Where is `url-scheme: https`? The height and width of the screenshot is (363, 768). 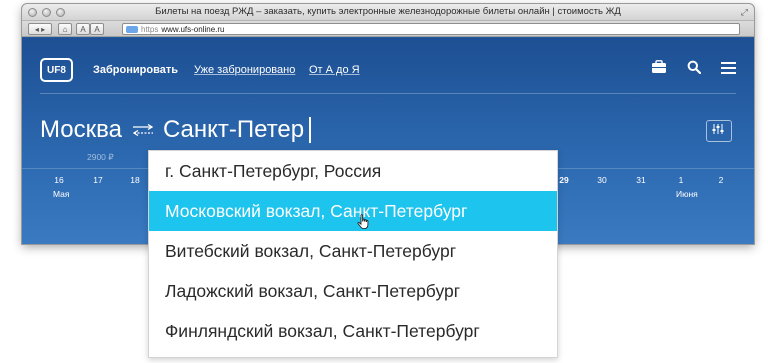
url-scheme: https is located at coordinates (150, 29).